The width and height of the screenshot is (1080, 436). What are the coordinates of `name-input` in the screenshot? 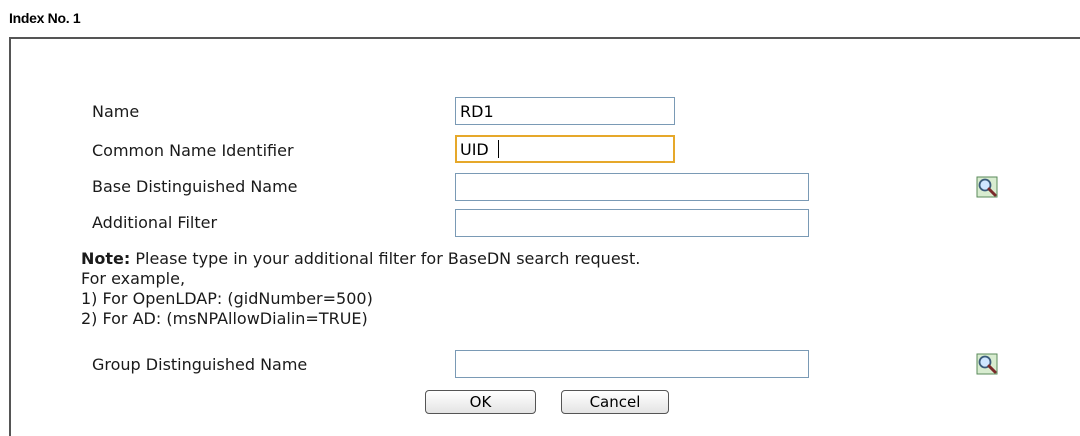 It's located at (565, 111).